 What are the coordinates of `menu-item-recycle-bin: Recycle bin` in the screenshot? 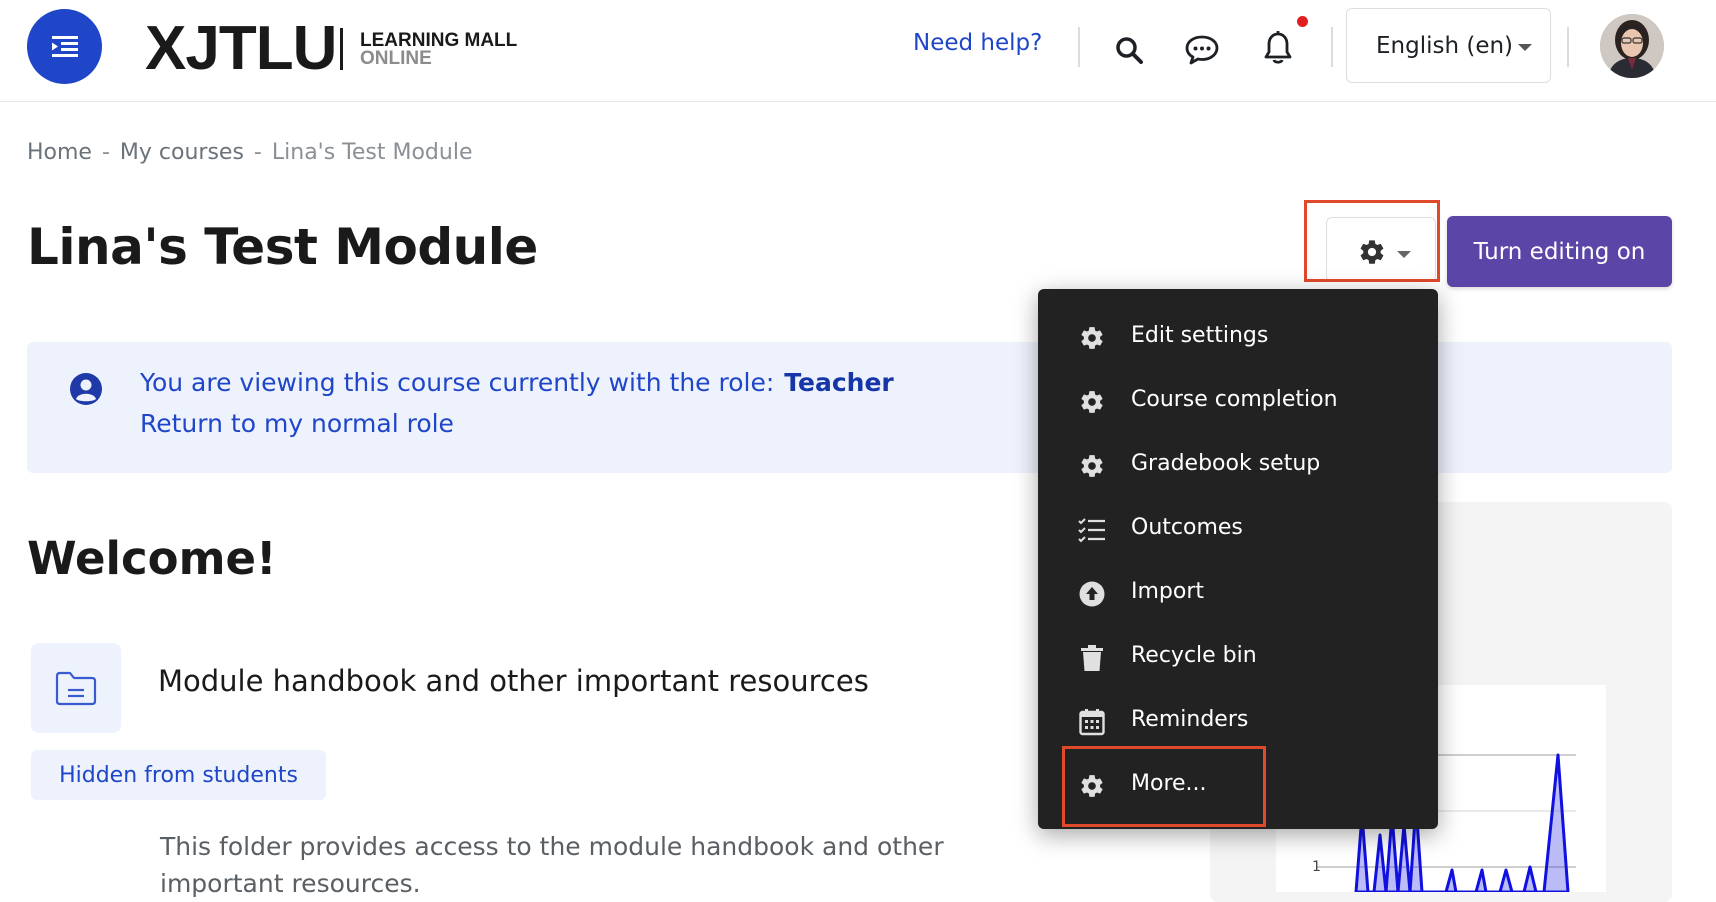 It's located at (1238, 656).